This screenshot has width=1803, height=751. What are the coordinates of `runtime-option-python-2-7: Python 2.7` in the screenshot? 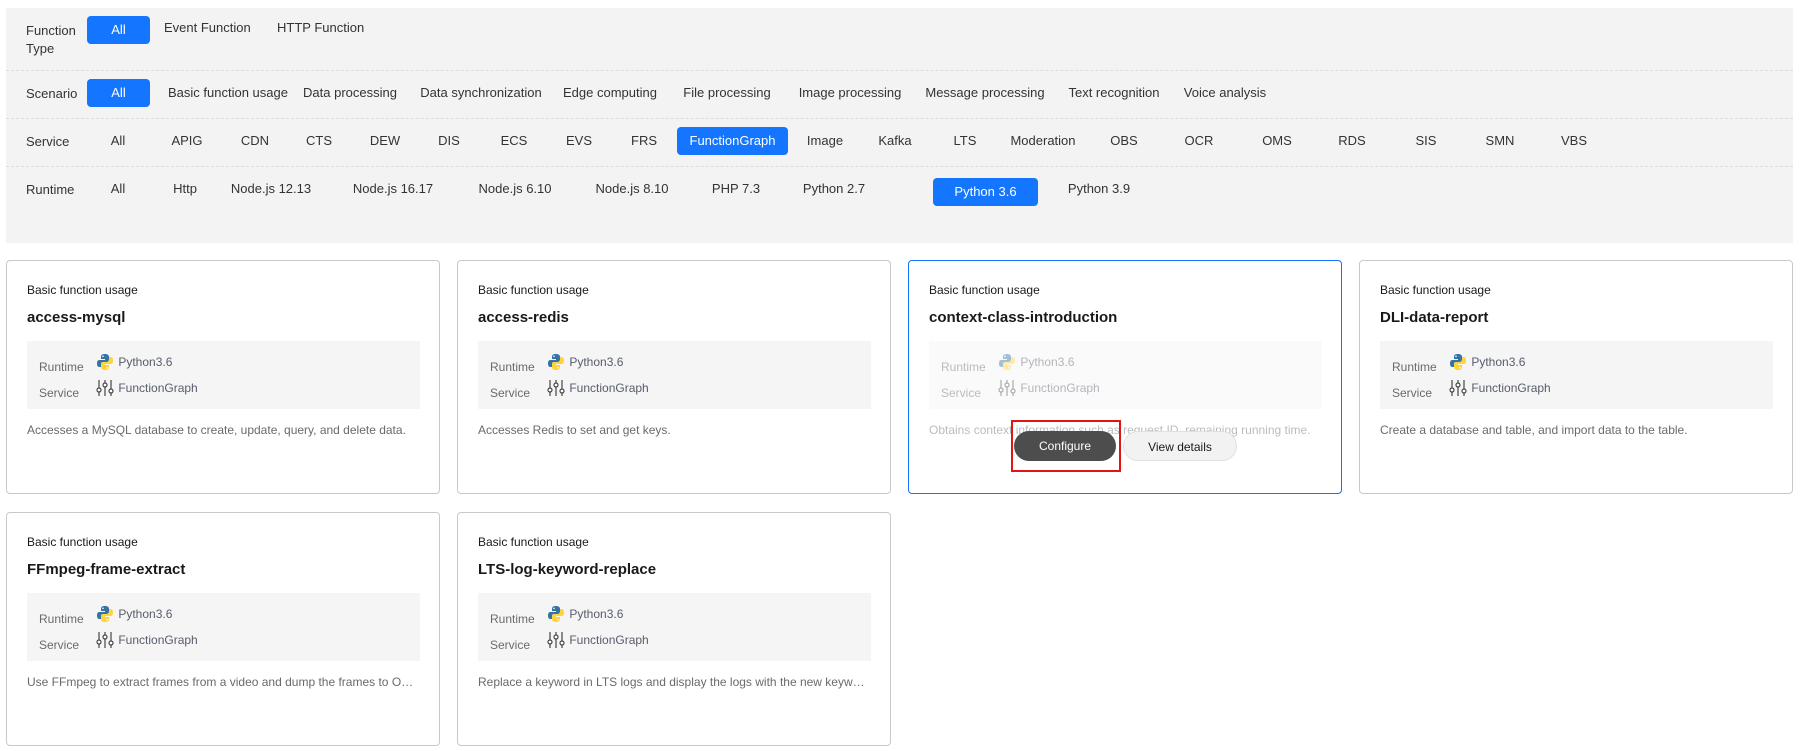 It's located at (834, 189).